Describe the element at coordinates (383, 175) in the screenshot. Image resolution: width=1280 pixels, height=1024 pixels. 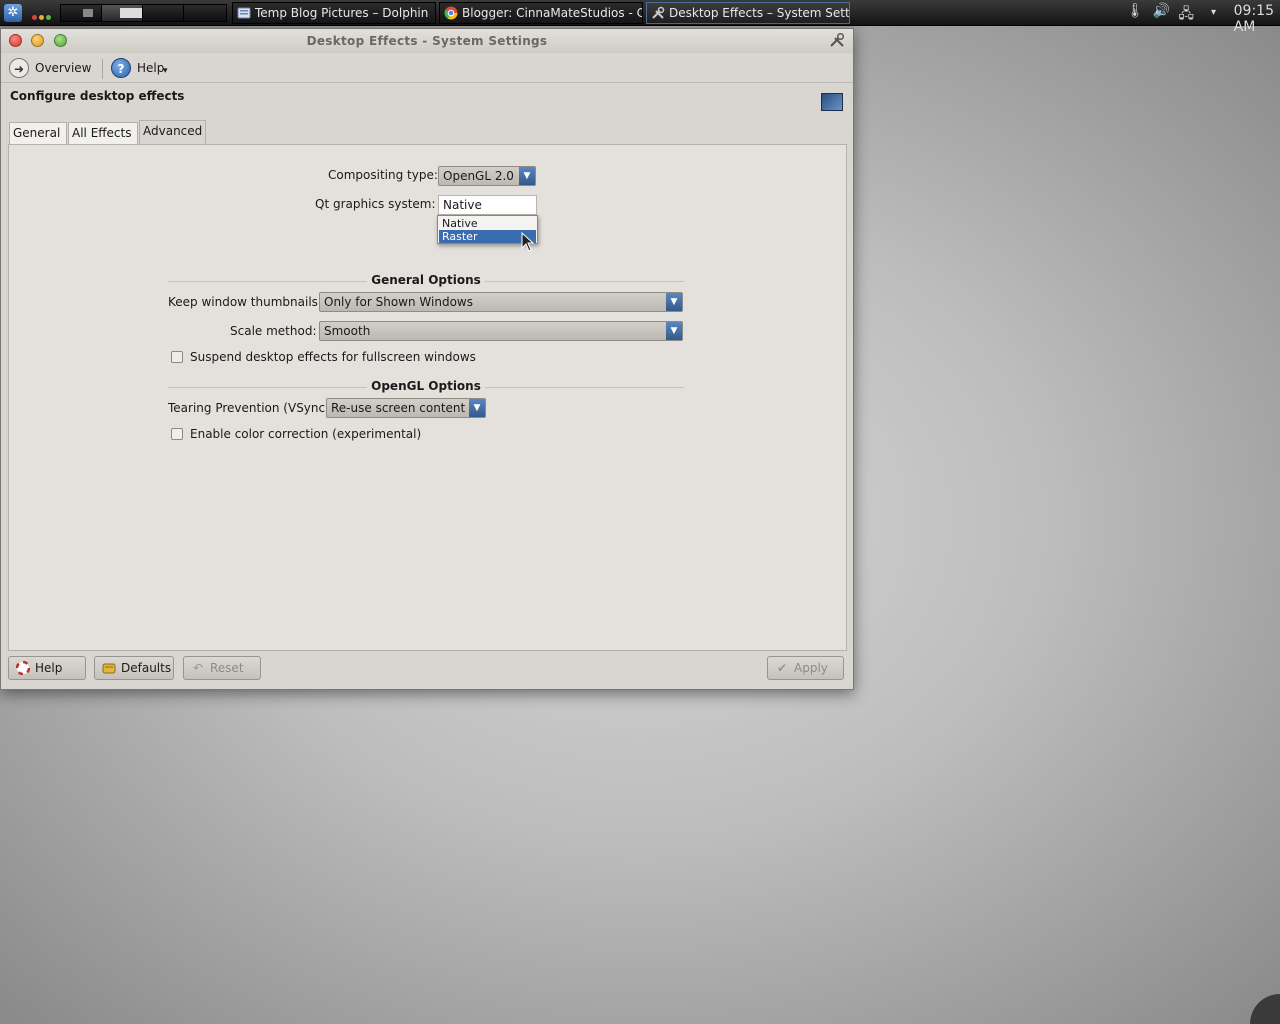
I see `compositing-type-label: Compositing type:` at that location.